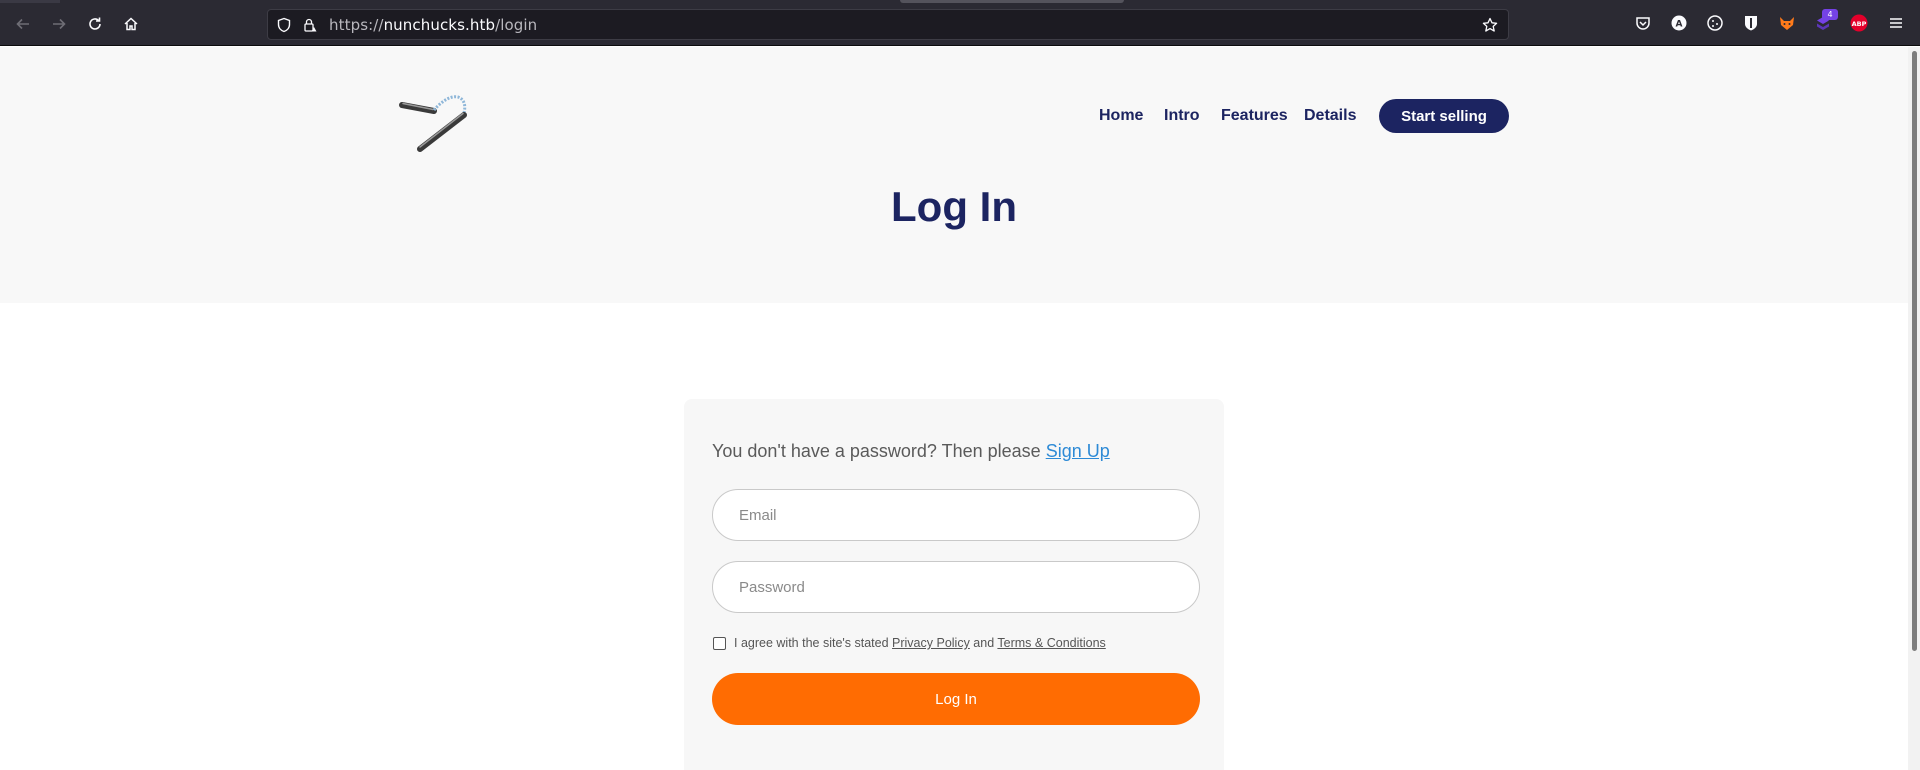  What do you see at coordinates (1896, 23) in the screenshot?
I see `menu-icon` at bounding box center [1896, 23].